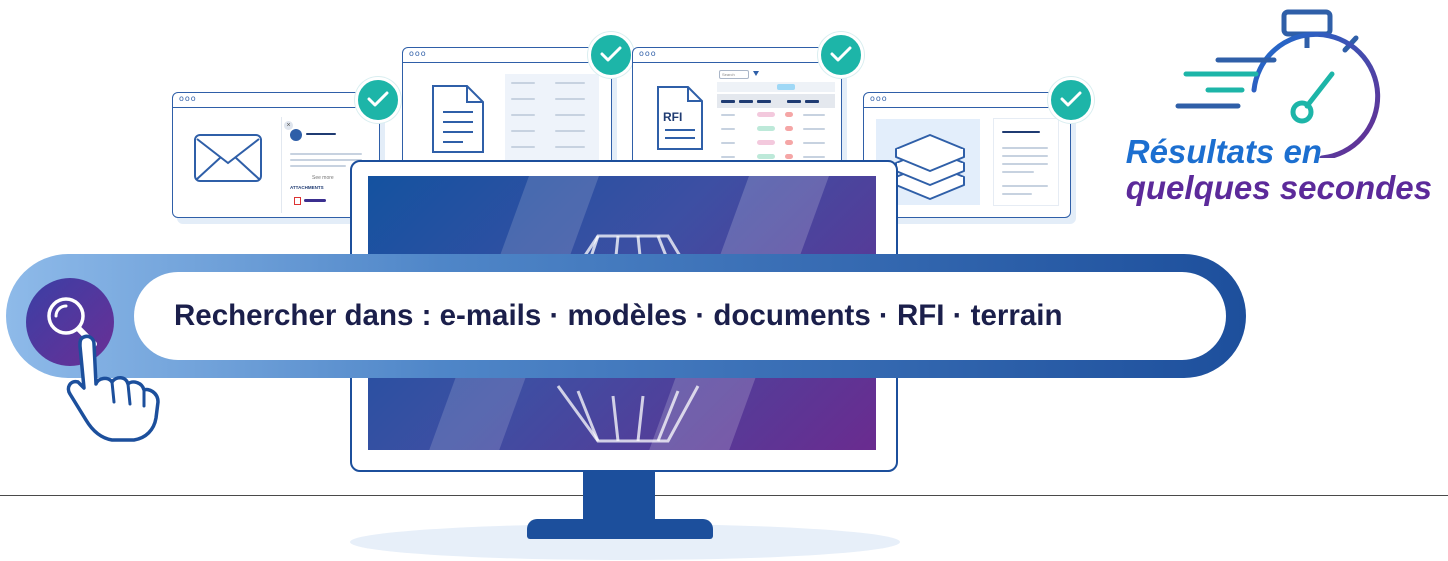 The height and width of the screenshot is (561, 1448). I want to click on email-window: ooo × See more ATTACHMENTS, so click(276, 155).